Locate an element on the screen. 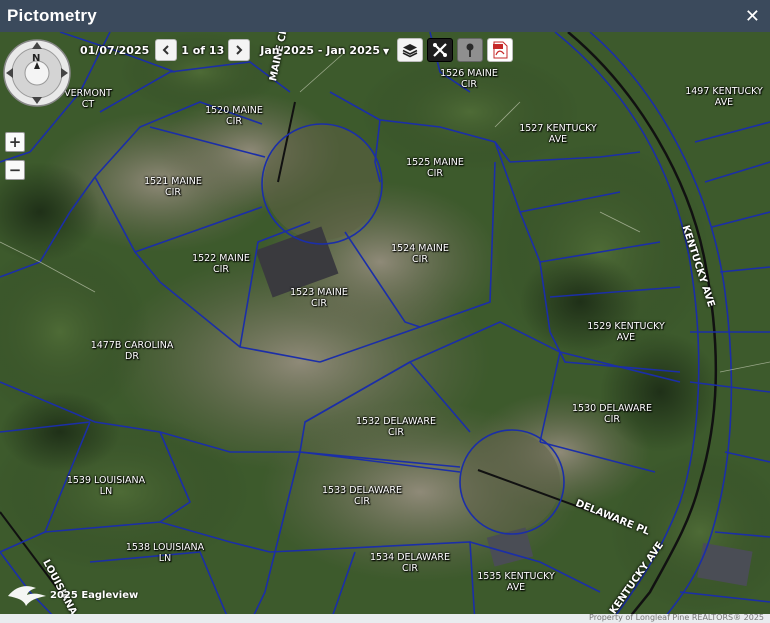 The height and width of the screenshot is (623, 770). pdf-icon is located at coordinates (500, 50).